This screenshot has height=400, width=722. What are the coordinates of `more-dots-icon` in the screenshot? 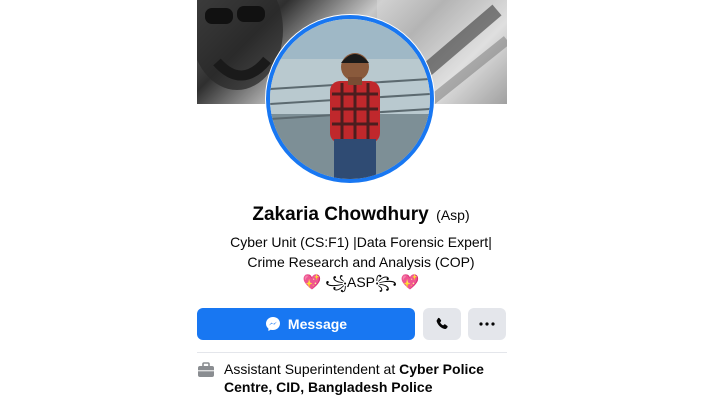 It's located at (487, 324).